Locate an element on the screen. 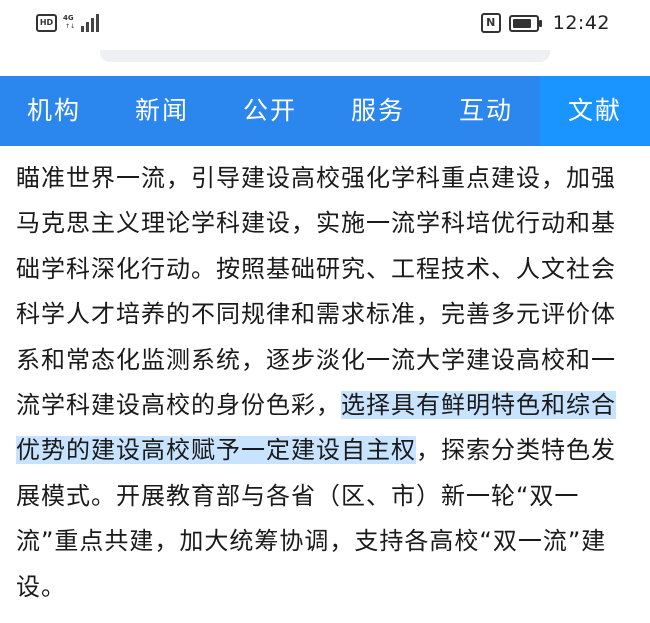  network-activity-label: ↑↓ is located at coordinates (70, 26).